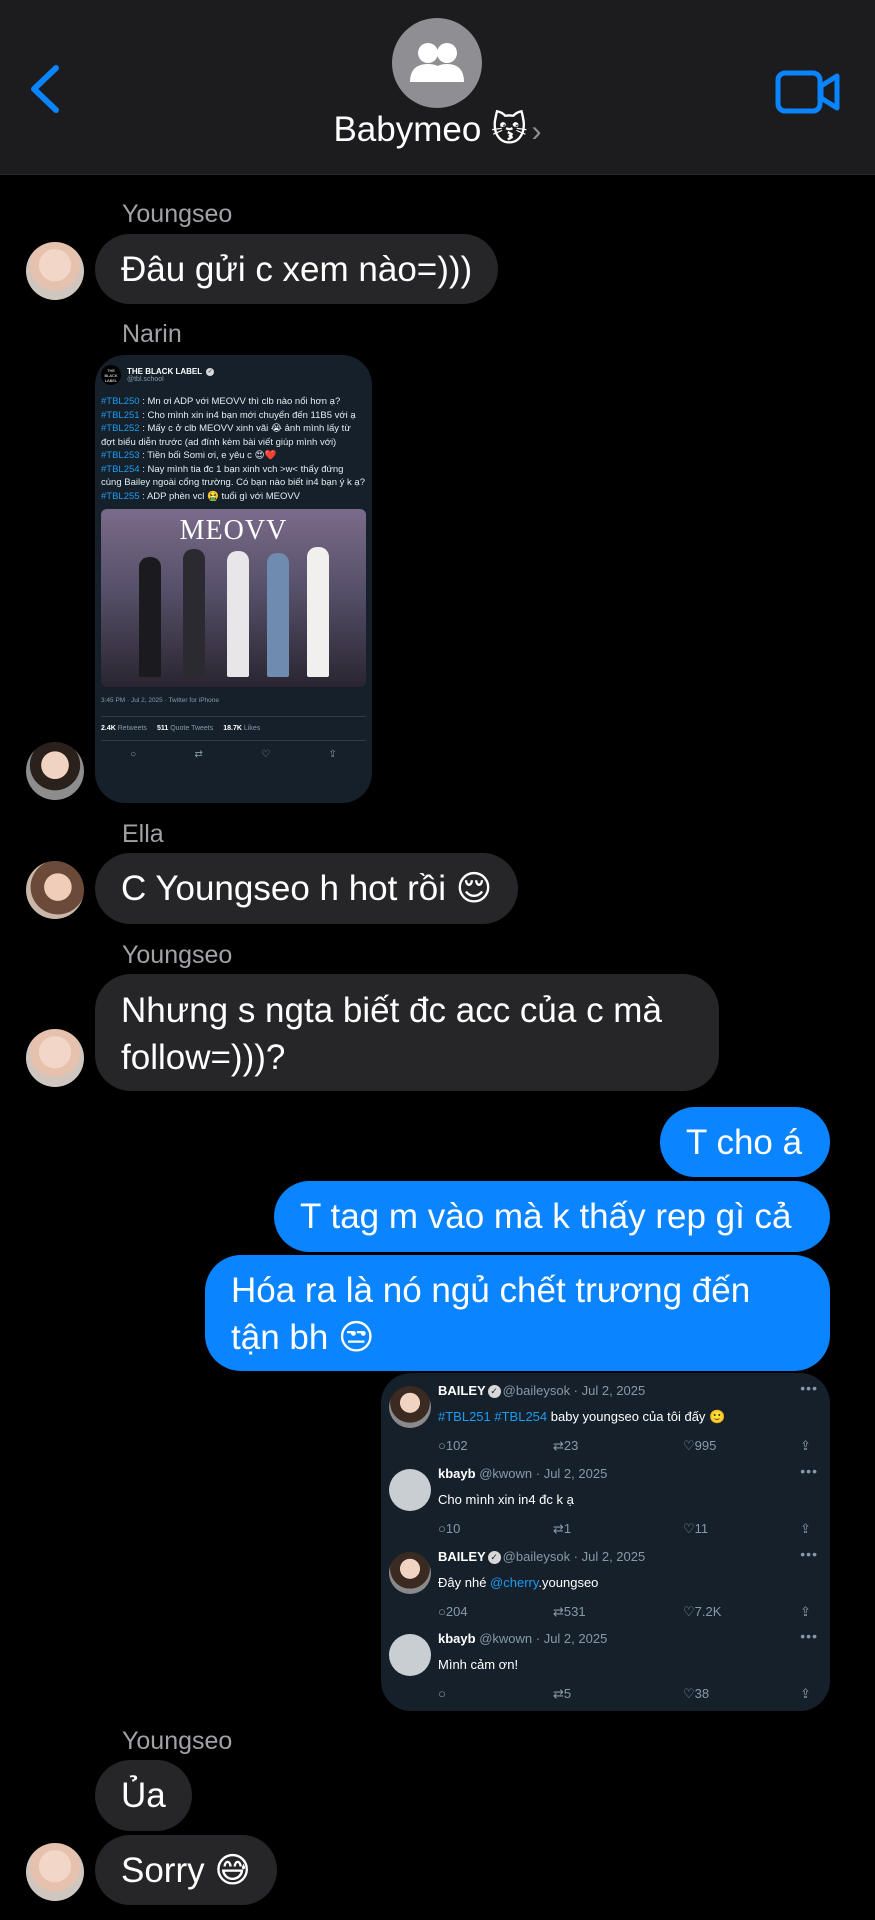  I want to click on tweet-text: Mình cảm ơn!, so click(478, 1664).